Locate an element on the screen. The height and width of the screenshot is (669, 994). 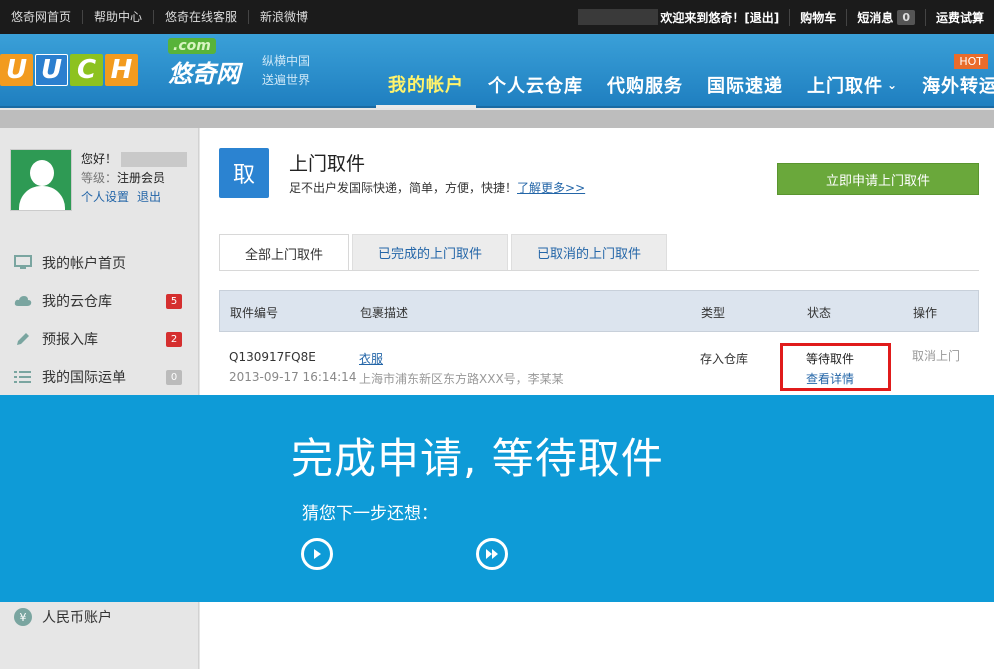
yen-icon: ¥ is located at coordinates (23, 617).